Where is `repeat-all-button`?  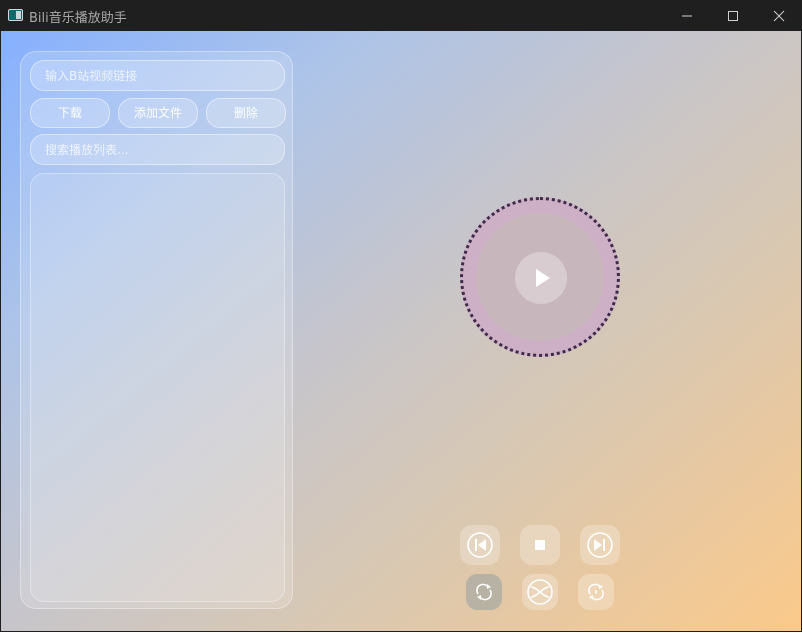
repeat-all-button is located at coordinates (484, 592).